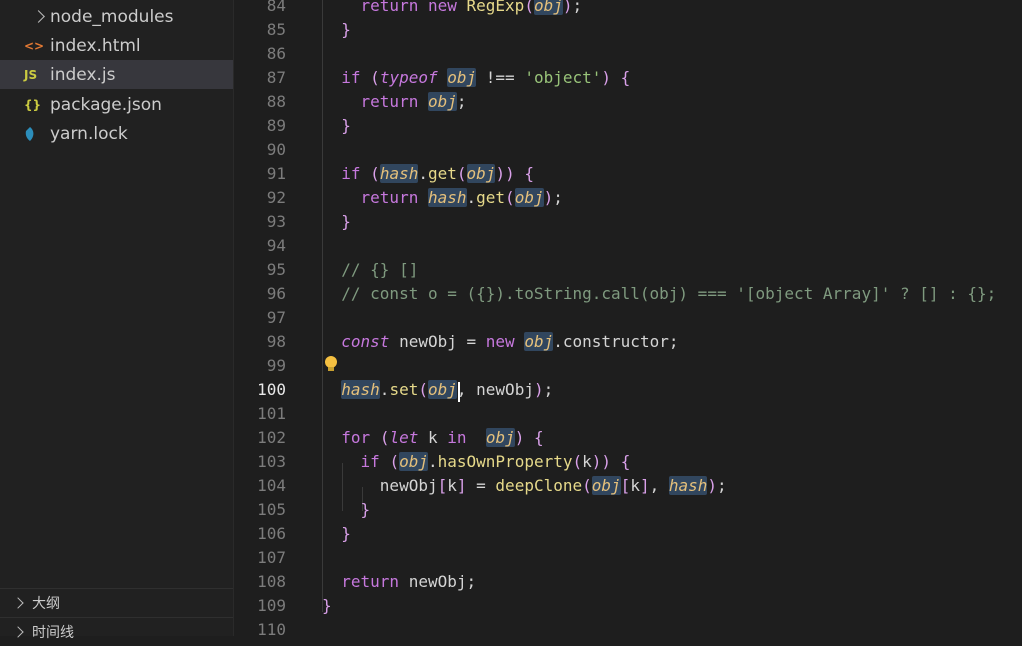 Image resolution: width=1022 pixels, height=646 pixels. Describe the element at coordinates (452, 9) in the screenshot. I see `code-text: return new RegExp(obj);` at that location.